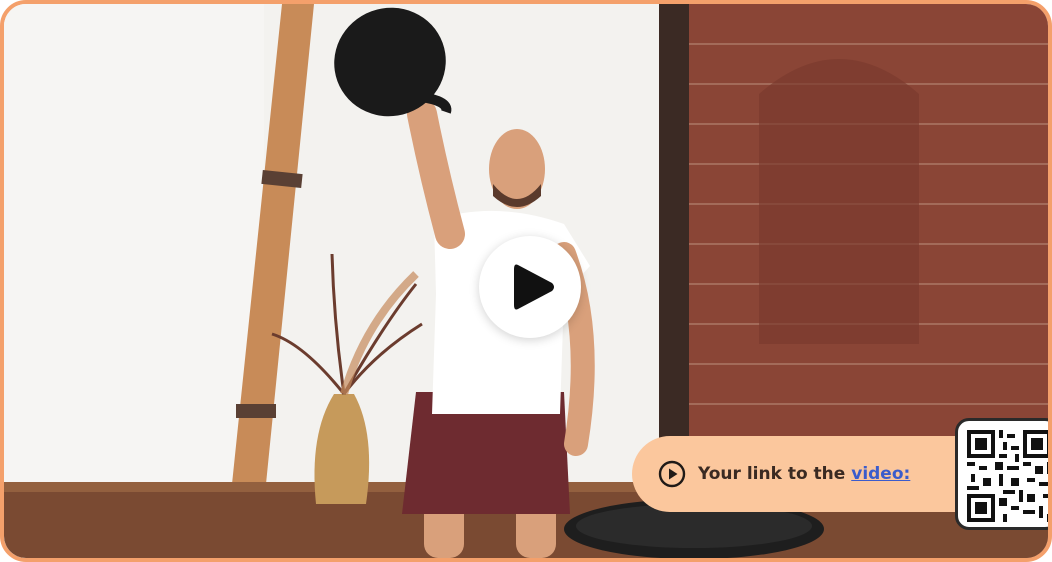 The height and width of the screenshot is (562, 1052). I want to click on video-link-text: Your link to the video:, so click(804, 474).